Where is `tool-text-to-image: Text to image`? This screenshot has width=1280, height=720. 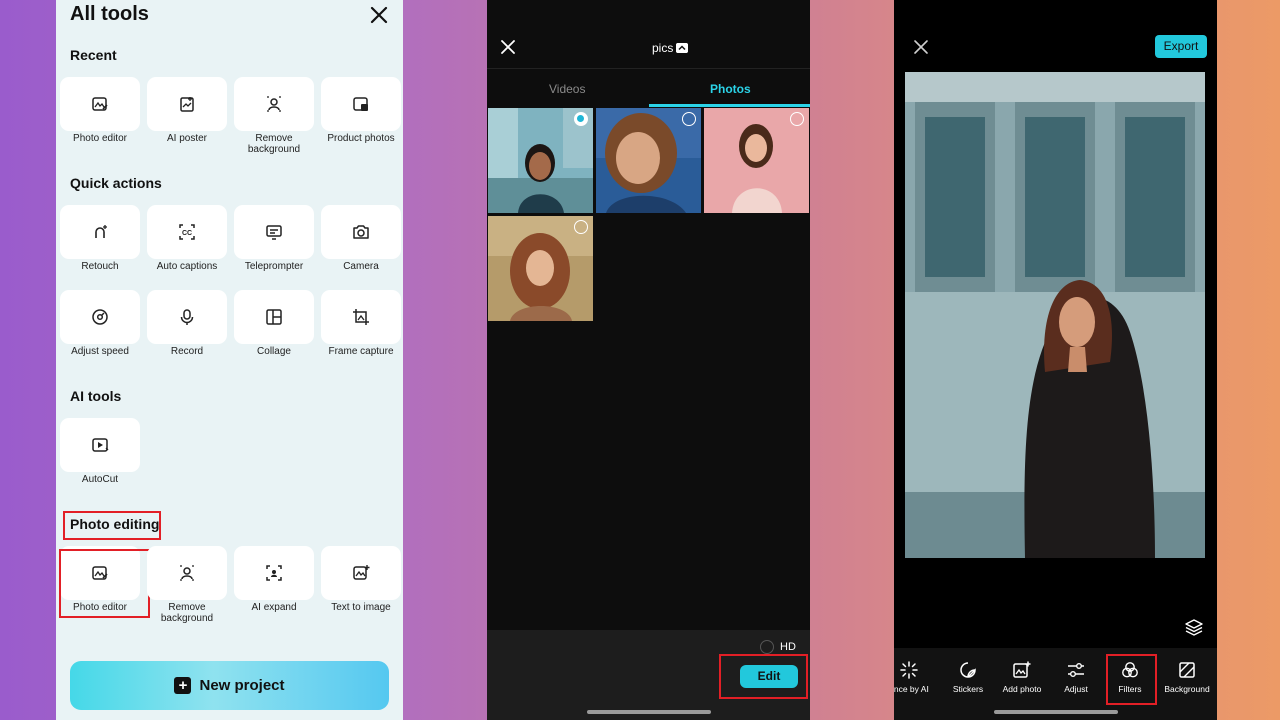 tool-text-to-image: Text to image is located at coordinates (361, 581).